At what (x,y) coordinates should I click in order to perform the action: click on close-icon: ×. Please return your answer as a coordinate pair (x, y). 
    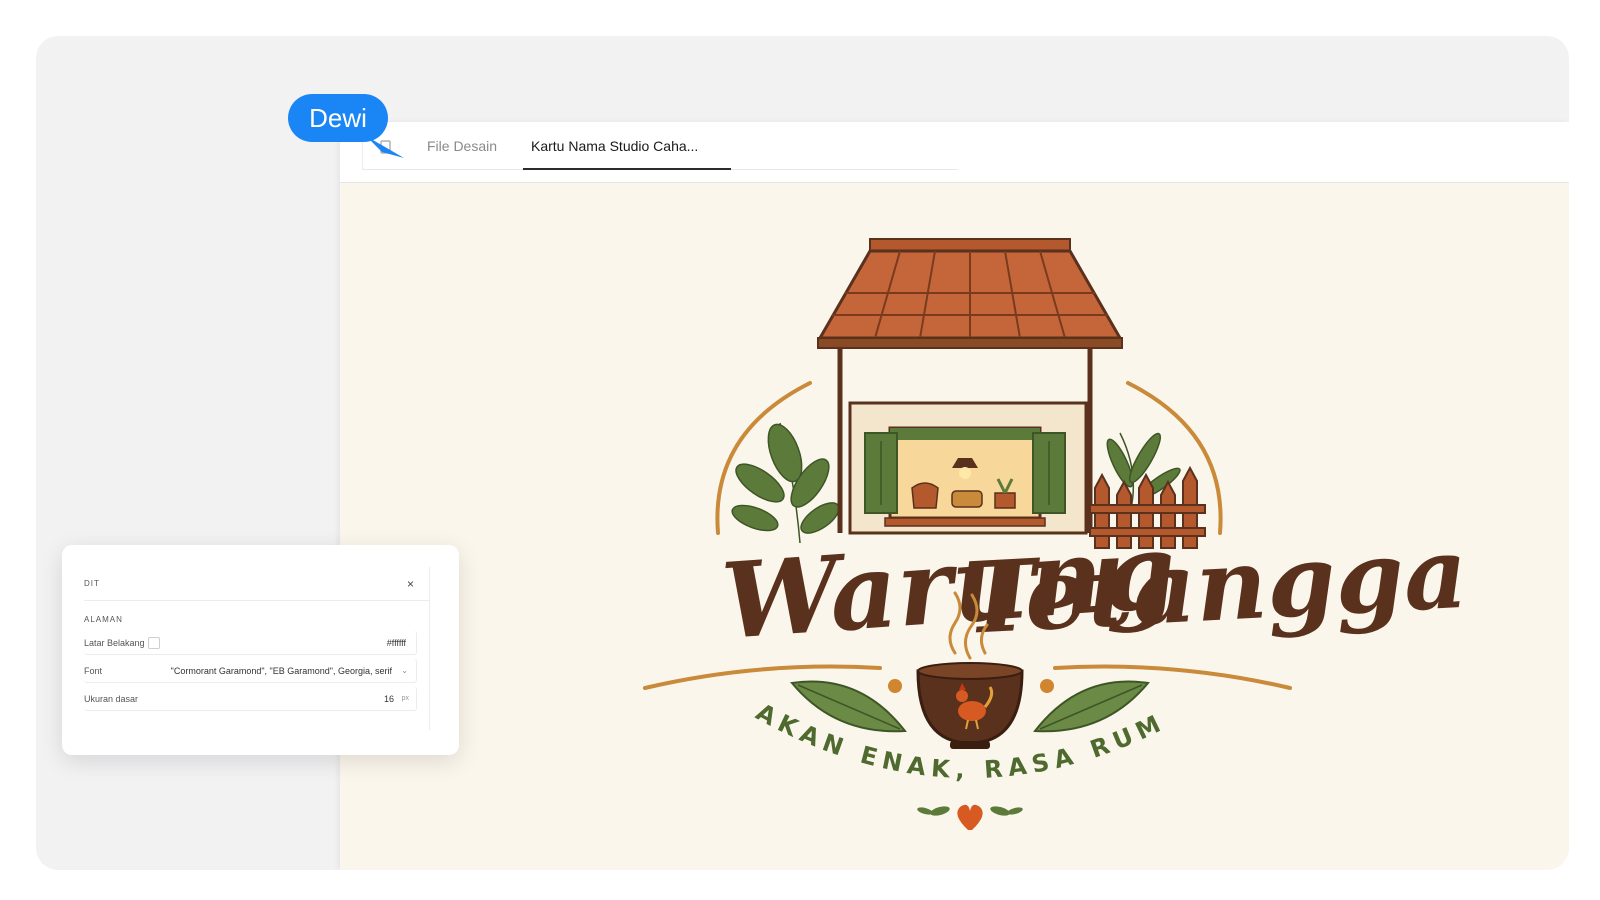
    Looking at the image, I should click on (411, 584).